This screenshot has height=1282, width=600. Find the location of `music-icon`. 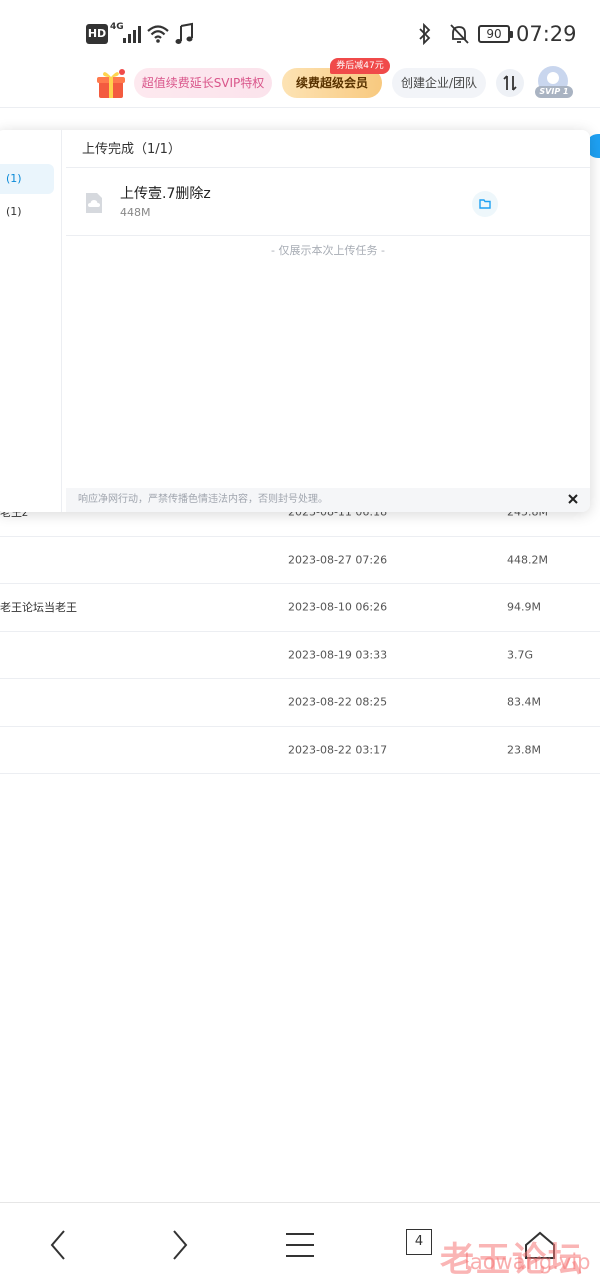

music-icon is located at coordinates (184, 33).